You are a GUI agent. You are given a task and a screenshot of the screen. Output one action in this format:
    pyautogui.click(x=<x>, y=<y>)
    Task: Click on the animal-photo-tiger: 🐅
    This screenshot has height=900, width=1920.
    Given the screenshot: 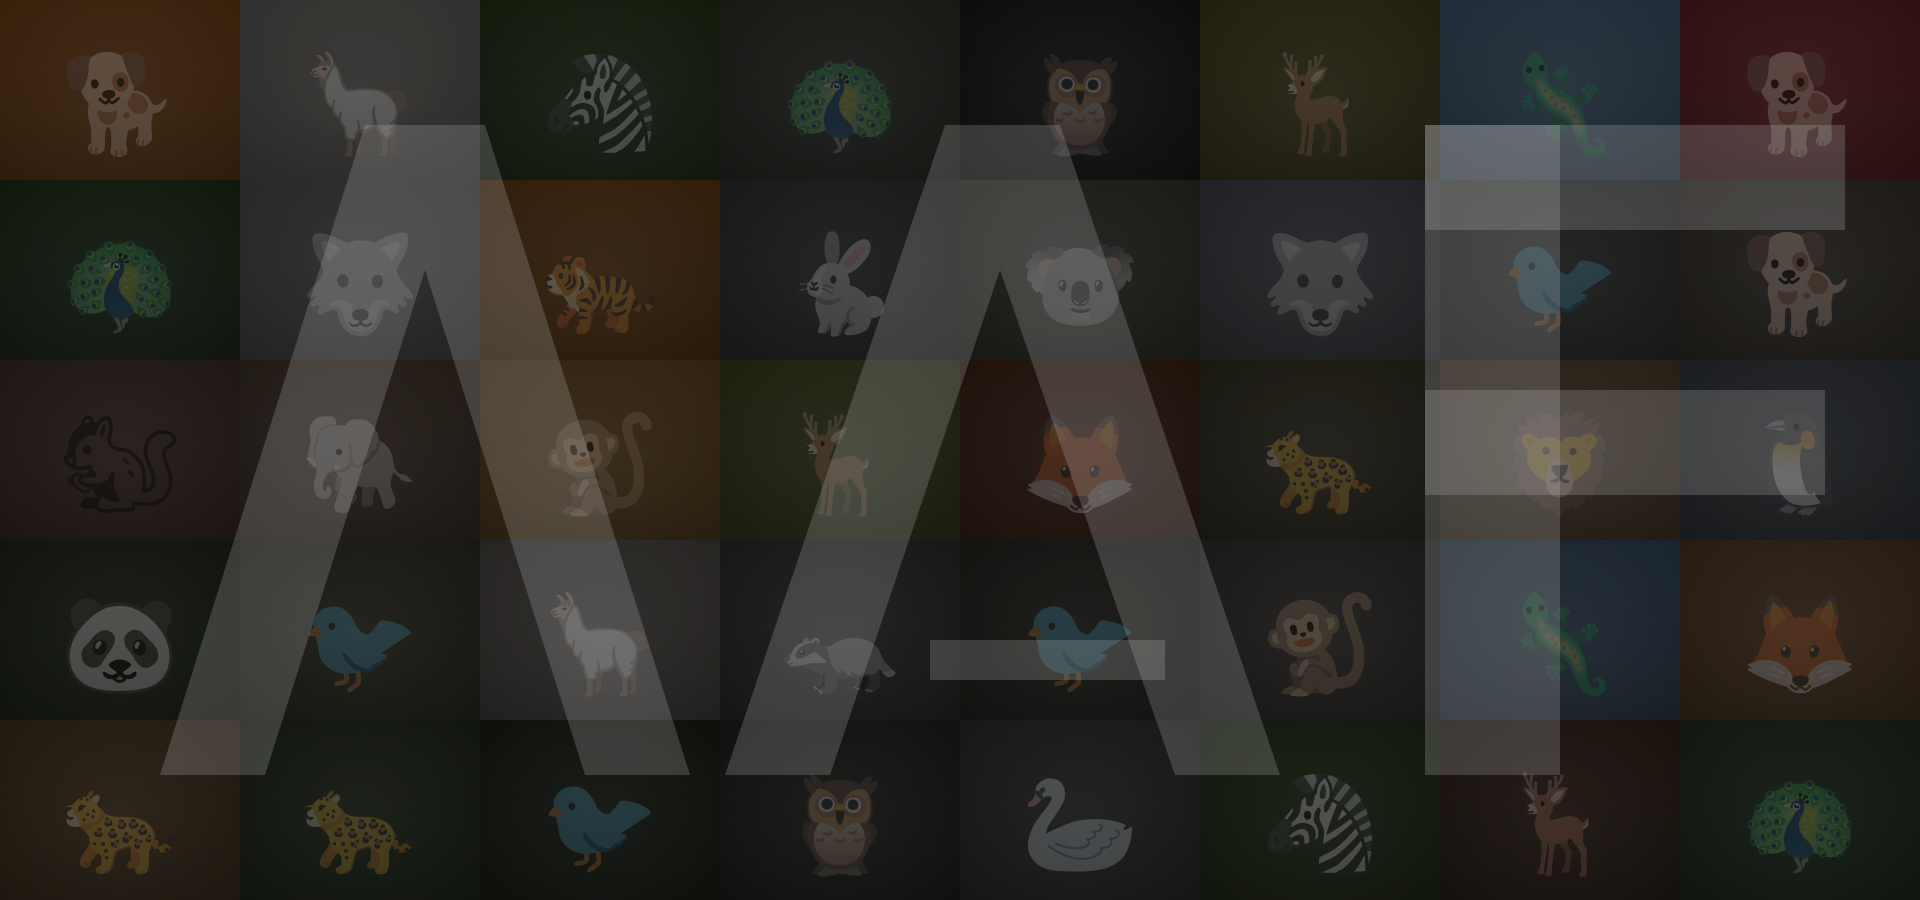 What is the action you would take?
    pyautogui.click(x=600, y=270)
    